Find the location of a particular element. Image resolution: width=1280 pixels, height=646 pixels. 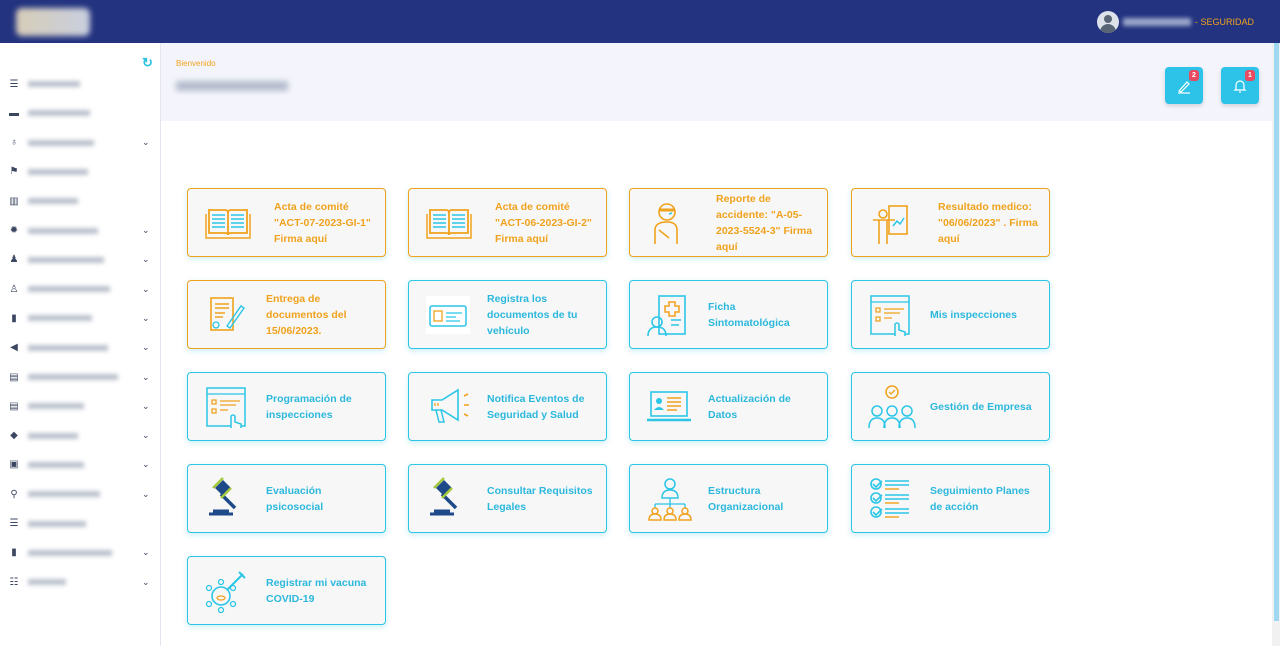

shortcut-card-label: Seguimiento Planes de acción is located at coordinates (980, 498).